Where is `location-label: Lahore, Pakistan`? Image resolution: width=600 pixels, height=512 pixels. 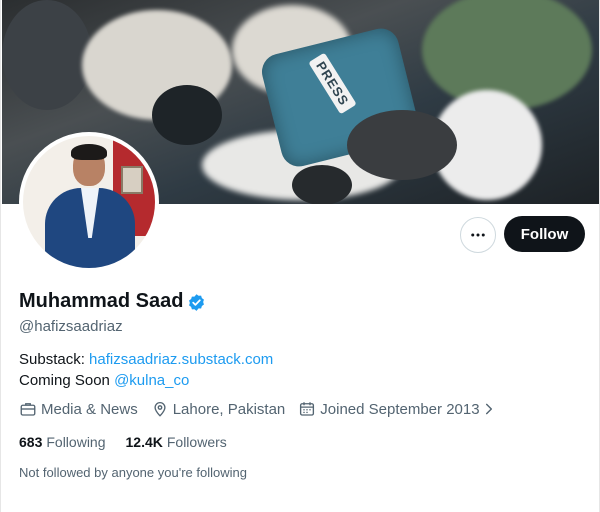 location-label: Lahore, Pakistan is located at coordinates (229, 409).